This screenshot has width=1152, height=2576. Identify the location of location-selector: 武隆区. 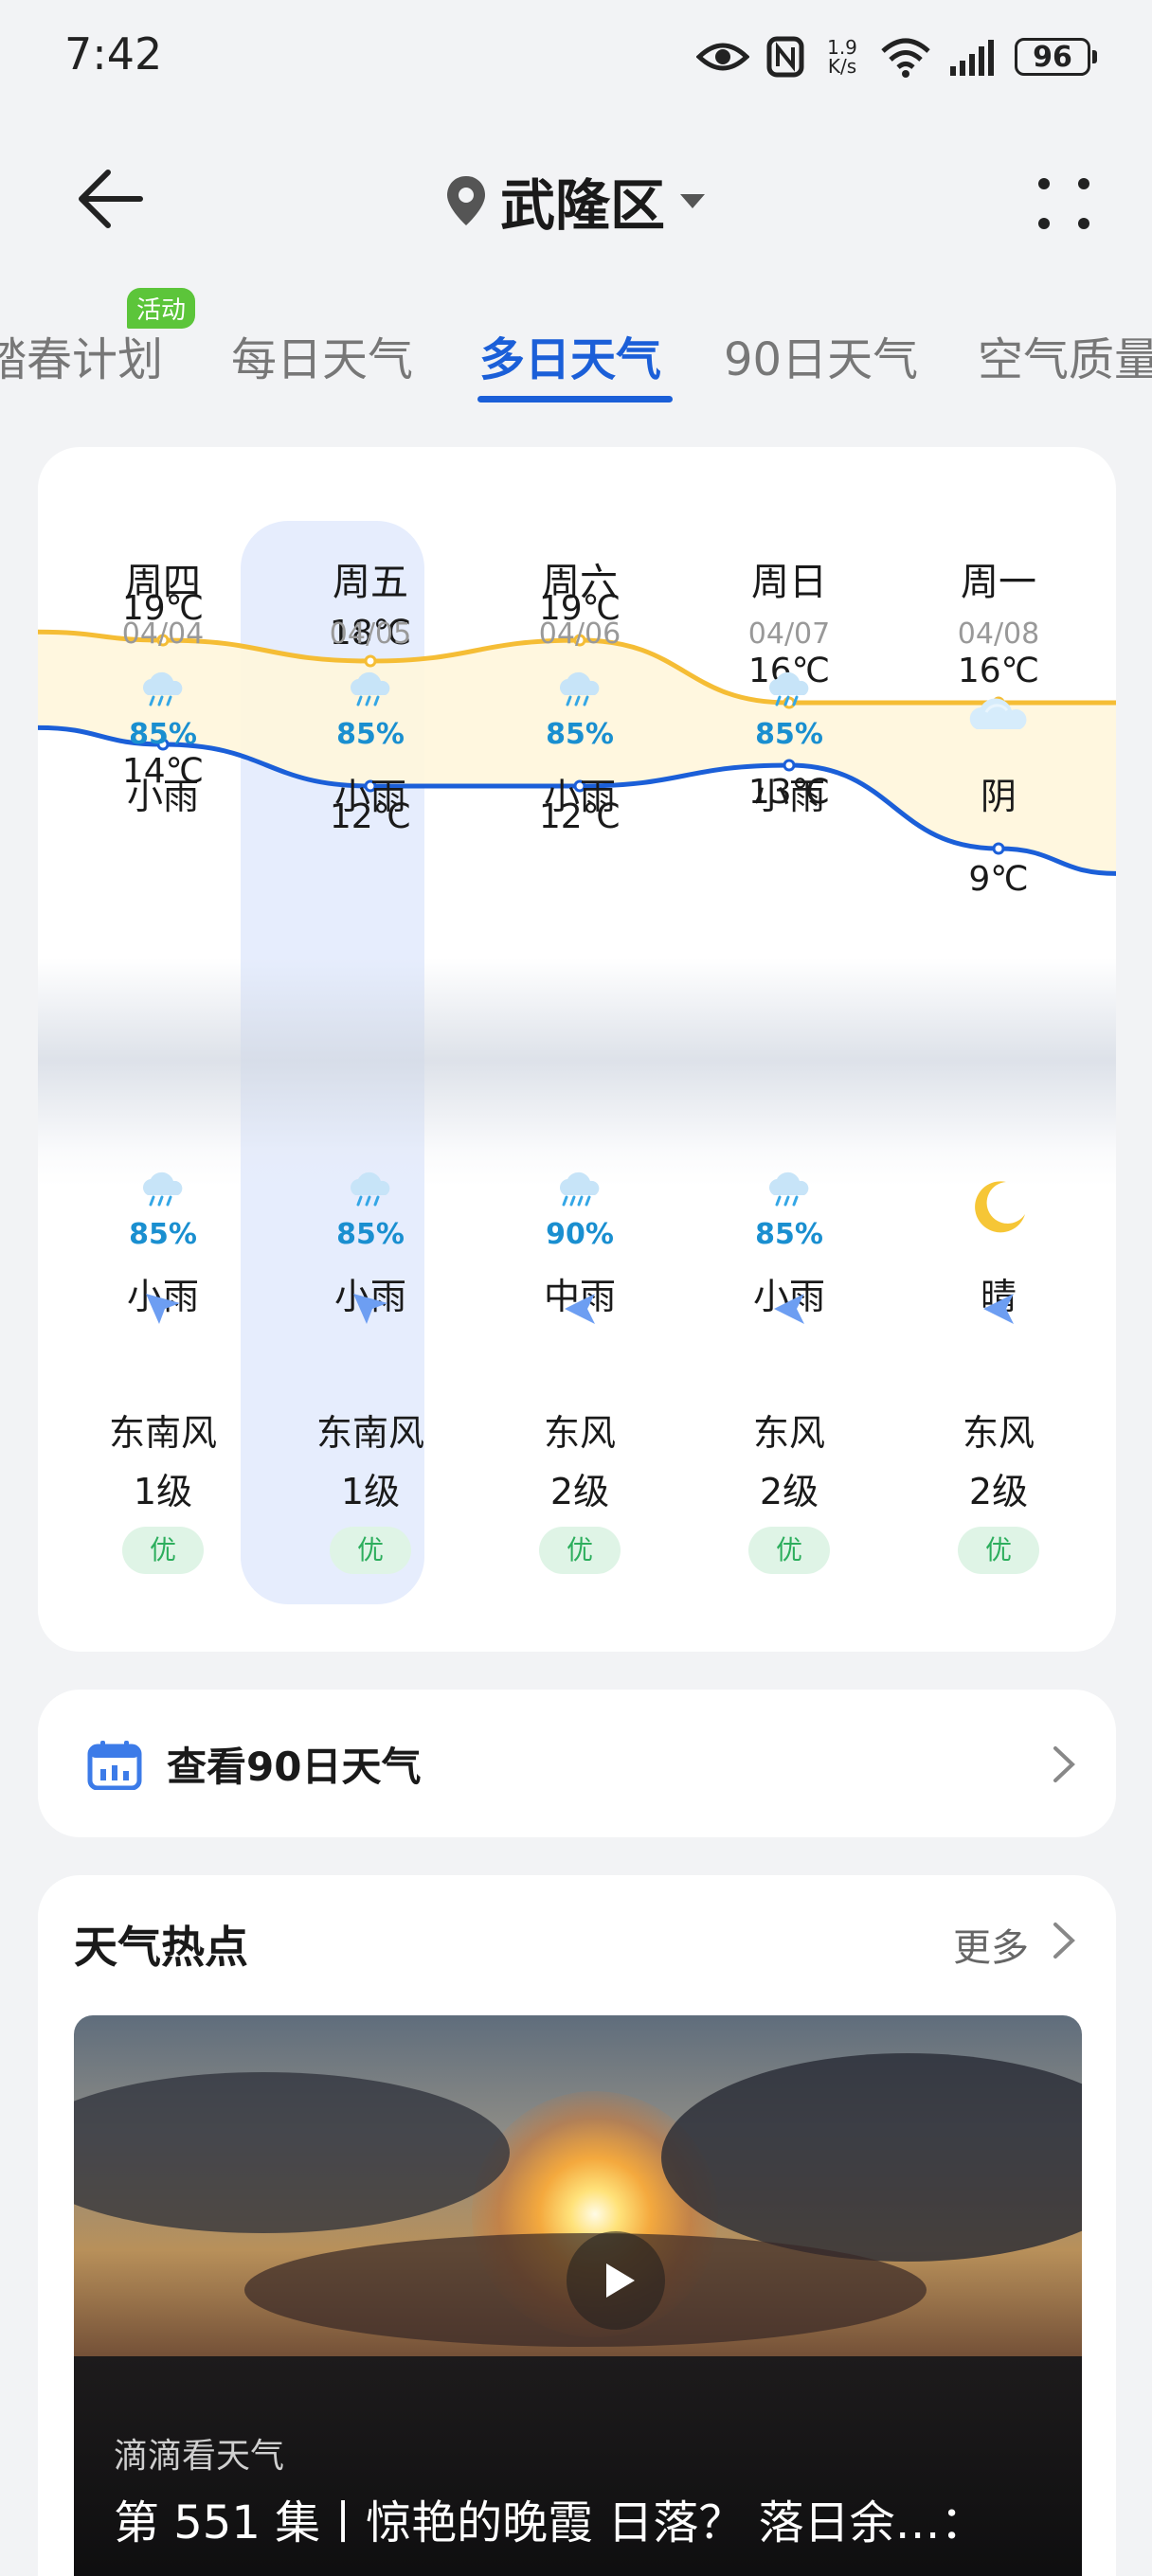
(576, 201).